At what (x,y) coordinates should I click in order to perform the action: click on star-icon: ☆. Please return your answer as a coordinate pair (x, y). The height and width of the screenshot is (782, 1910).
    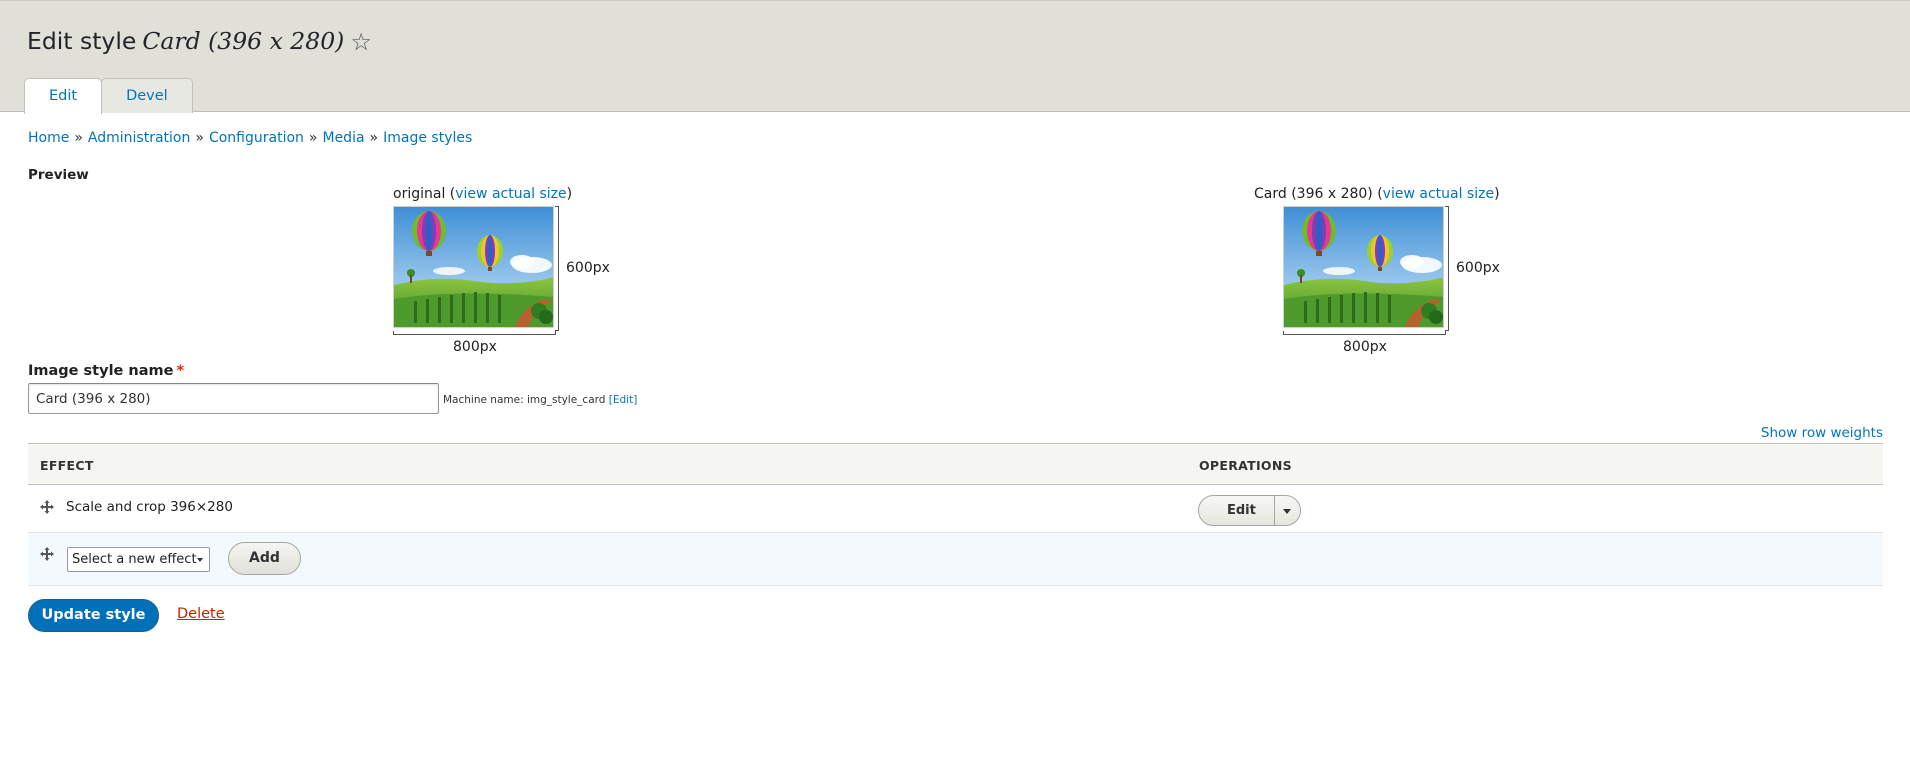
    Looking at the image, I should click on (361, 42).